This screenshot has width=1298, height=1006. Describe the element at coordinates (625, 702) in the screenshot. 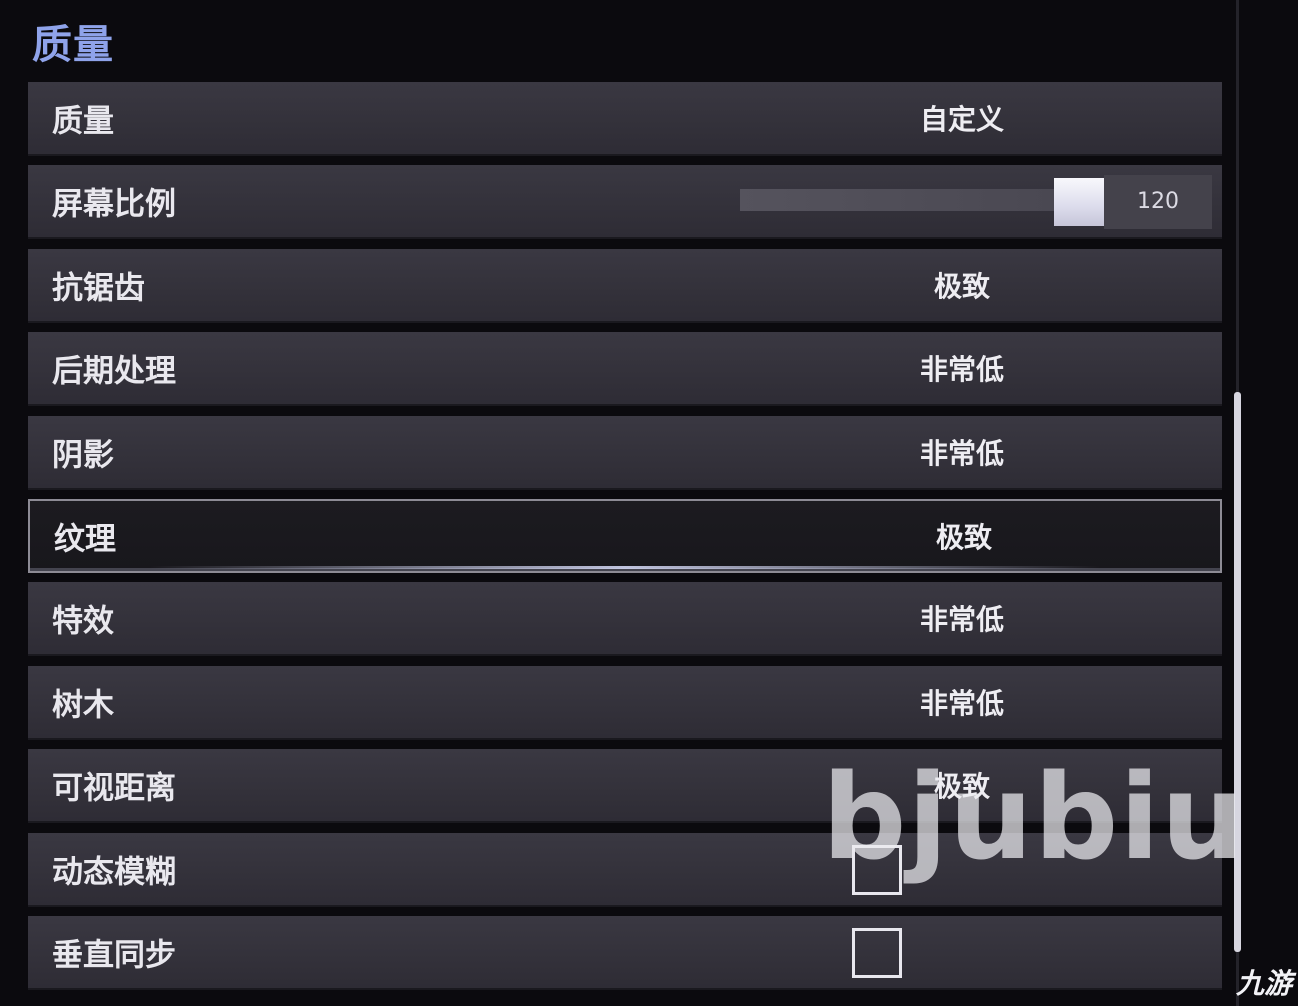

I see `setting-row-foliage: 树木 非常低` at that location.